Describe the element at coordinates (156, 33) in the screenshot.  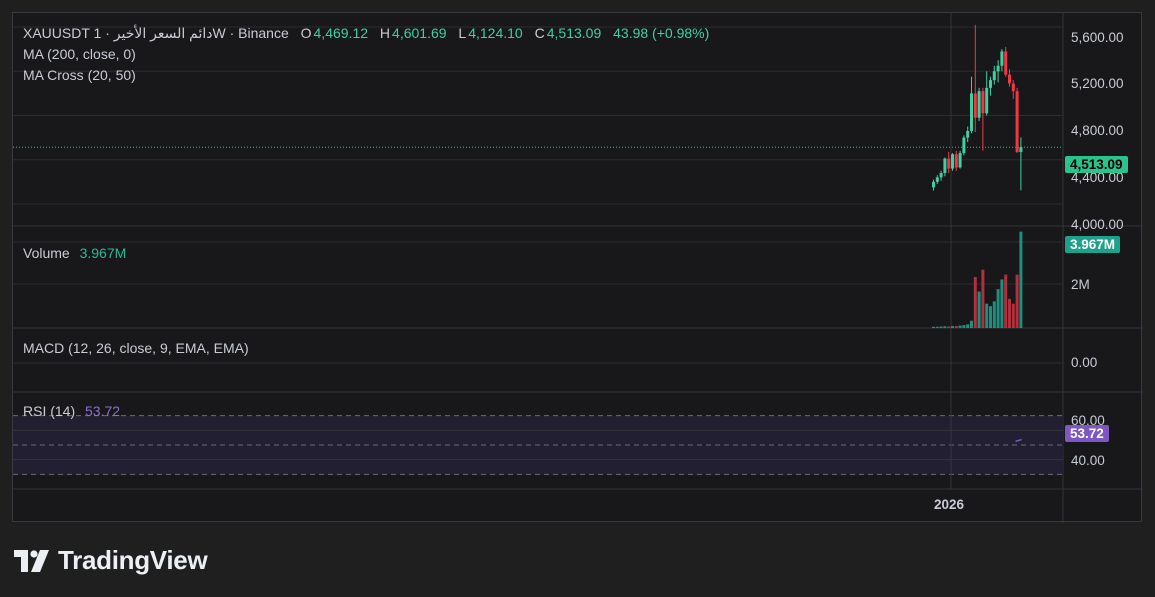
I see `symbol-line: XAUUSDT 1 · دائم السعر الأخيرW · Binance` at that location.